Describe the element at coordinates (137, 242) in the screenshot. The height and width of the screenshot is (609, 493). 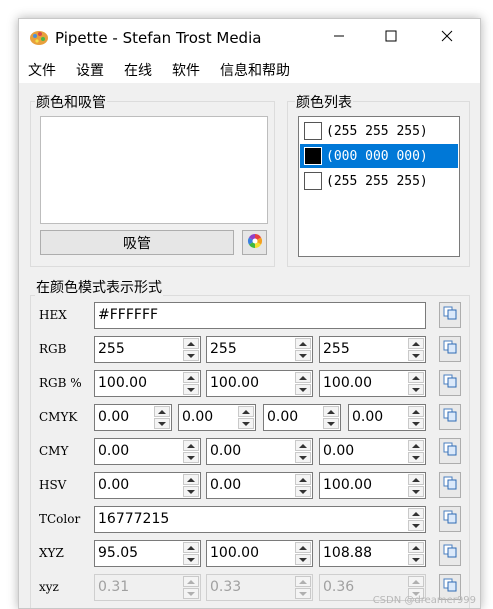
I see `pipette-button: 吸管` at that location.